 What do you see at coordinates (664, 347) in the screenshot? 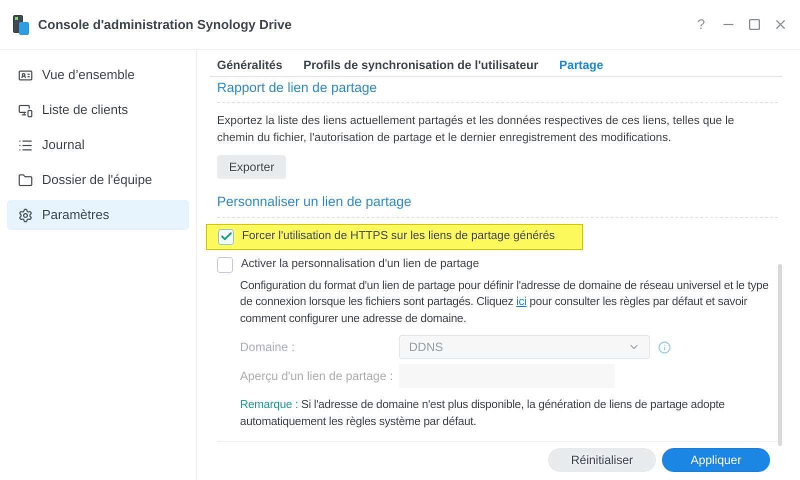
I see `info-icon` at bounding box center [664, 347].